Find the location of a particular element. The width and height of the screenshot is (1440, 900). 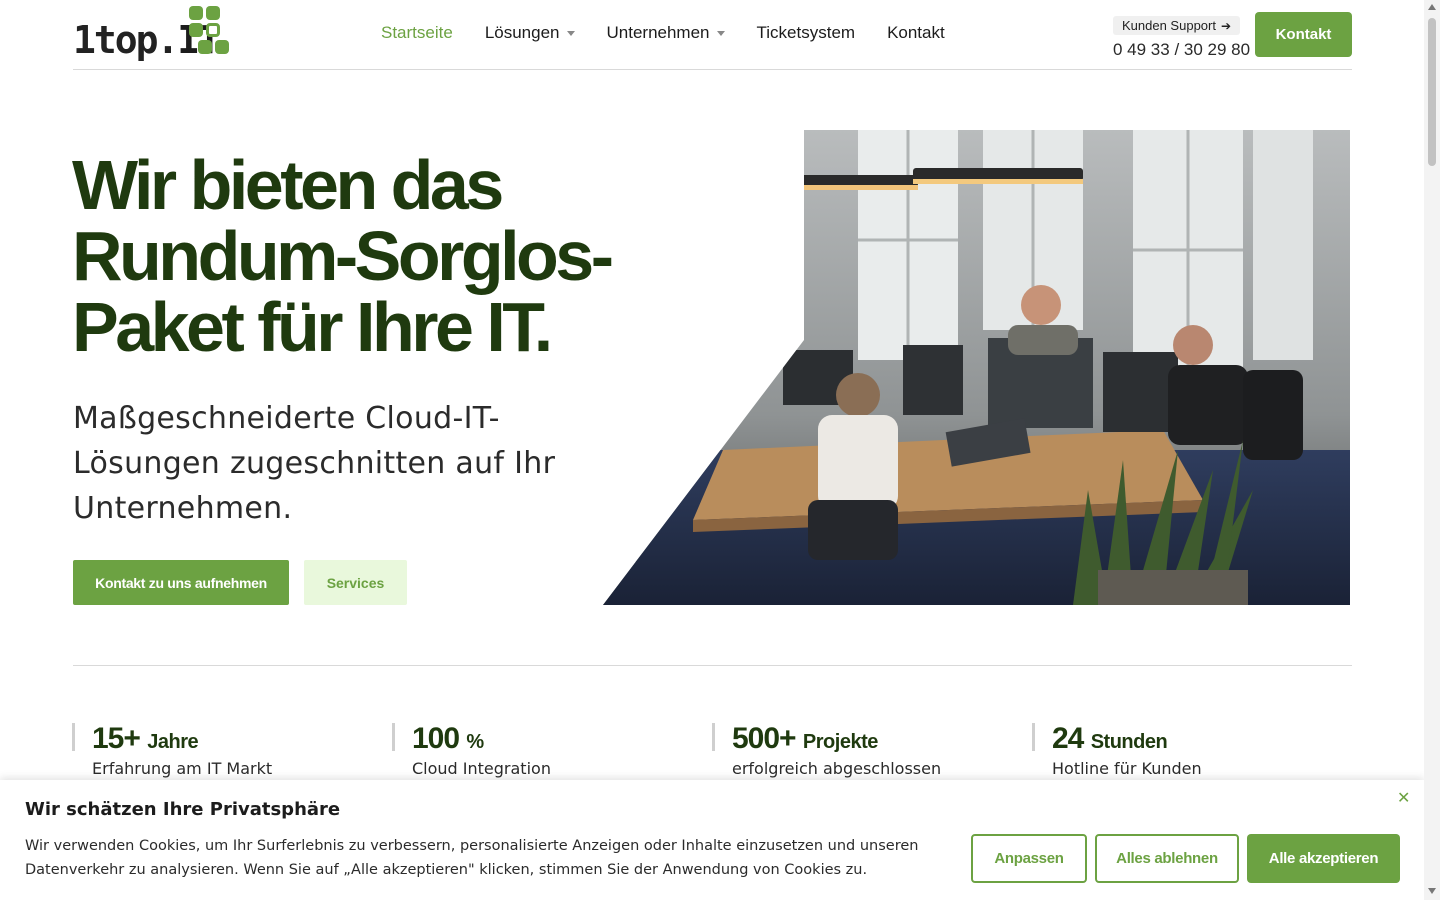

stat-unit: Projekte is located at coordinates (840, 742).